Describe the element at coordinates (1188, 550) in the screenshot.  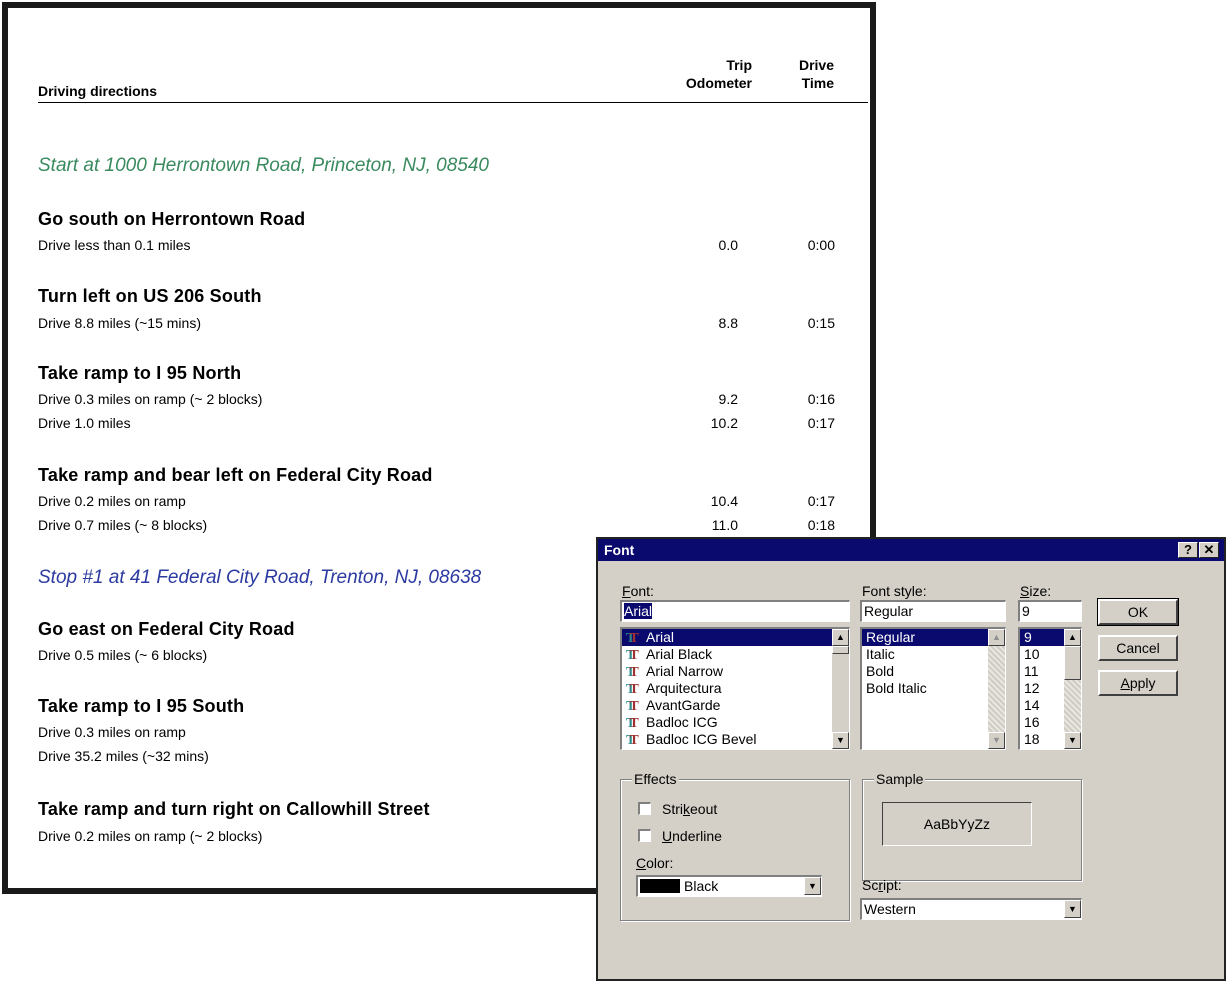
I see `help-button: ?` at that location.